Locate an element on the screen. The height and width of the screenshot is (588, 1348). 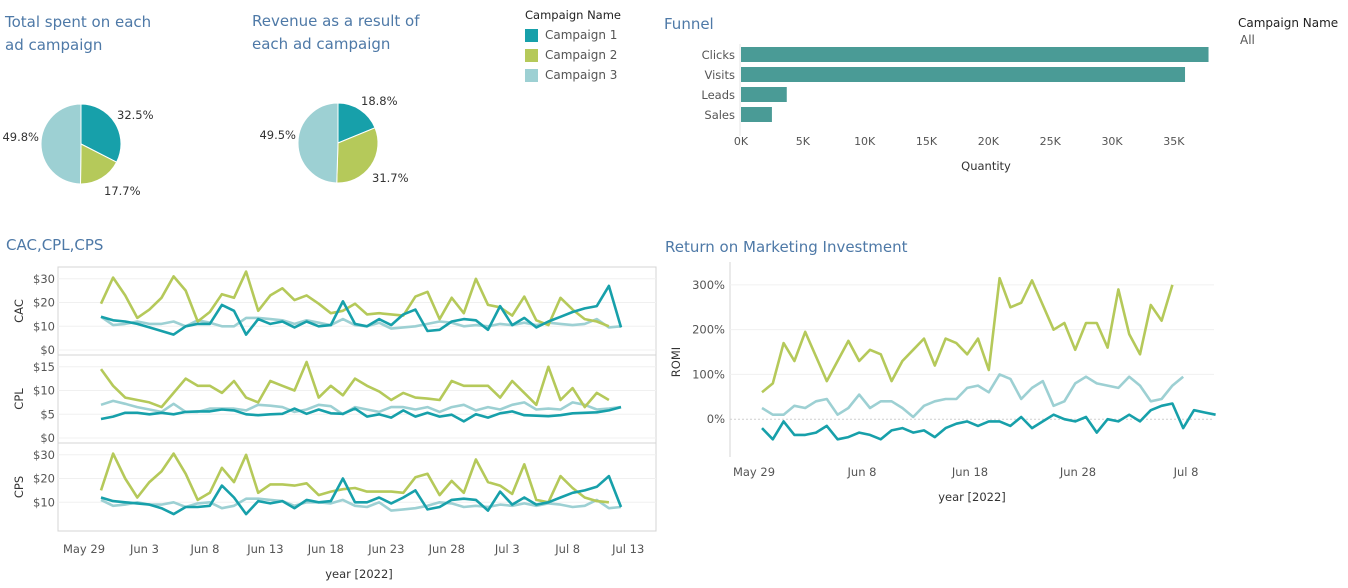
romi-x-label: year [2022] is located at coordinates (972, 497).